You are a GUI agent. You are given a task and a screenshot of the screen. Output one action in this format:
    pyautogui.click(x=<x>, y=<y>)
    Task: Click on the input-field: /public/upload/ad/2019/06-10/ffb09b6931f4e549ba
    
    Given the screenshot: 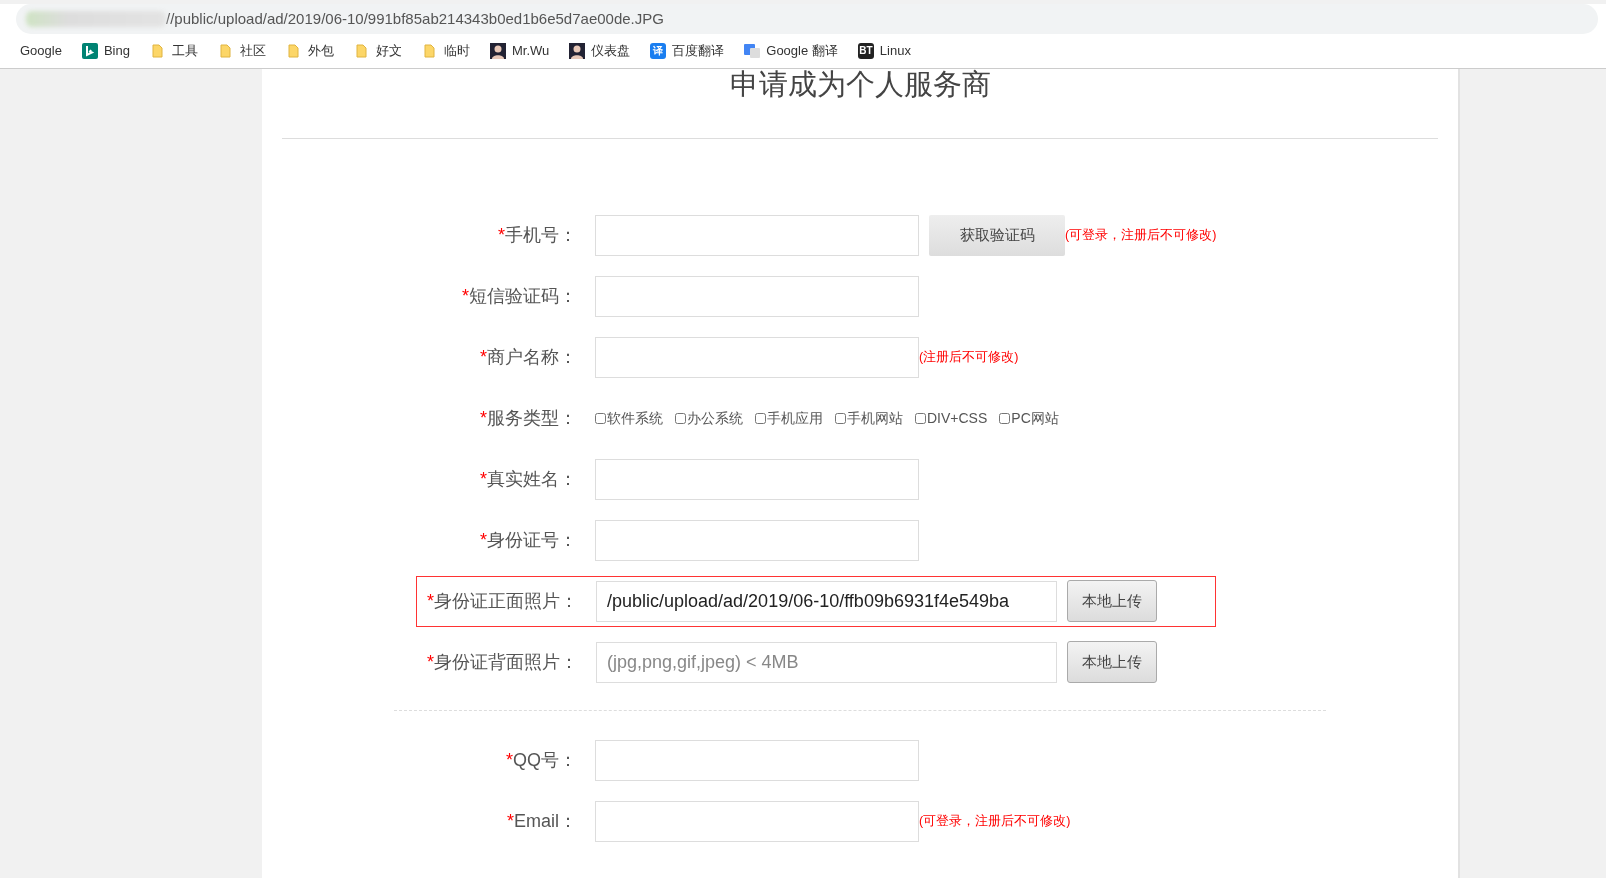 What is the action you would take?
    pyautogui.click(x=826, y=601)
    